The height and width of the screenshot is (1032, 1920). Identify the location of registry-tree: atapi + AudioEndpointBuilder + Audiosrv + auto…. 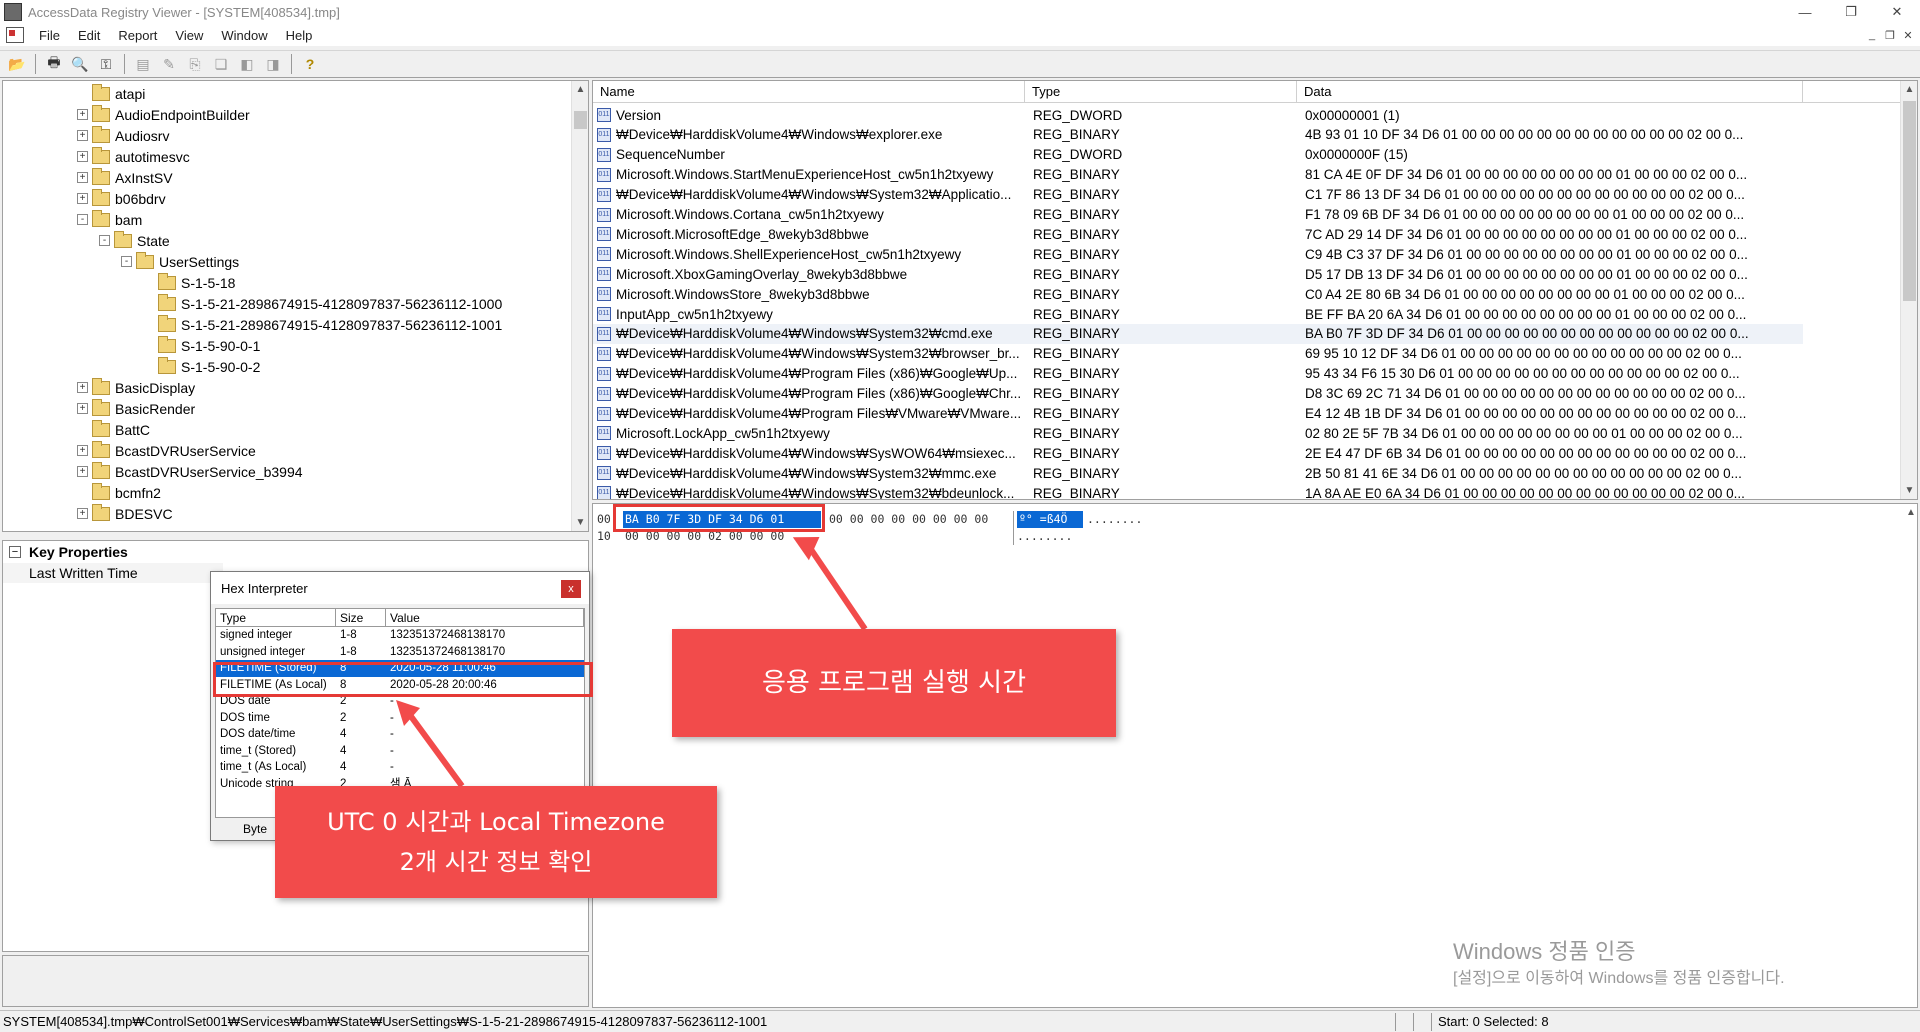
(295, 306).